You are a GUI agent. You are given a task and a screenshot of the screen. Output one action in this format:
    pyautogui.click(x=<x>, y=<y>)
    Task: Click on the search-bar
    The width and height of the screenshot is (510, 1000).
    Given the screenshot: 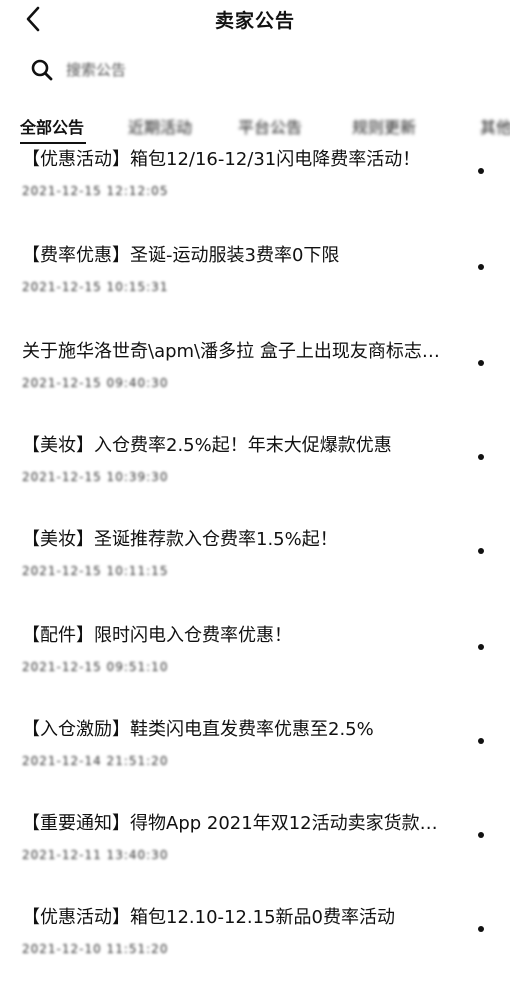 What is the action you would take?
    pyautogui.click(x=254, y=70)
    